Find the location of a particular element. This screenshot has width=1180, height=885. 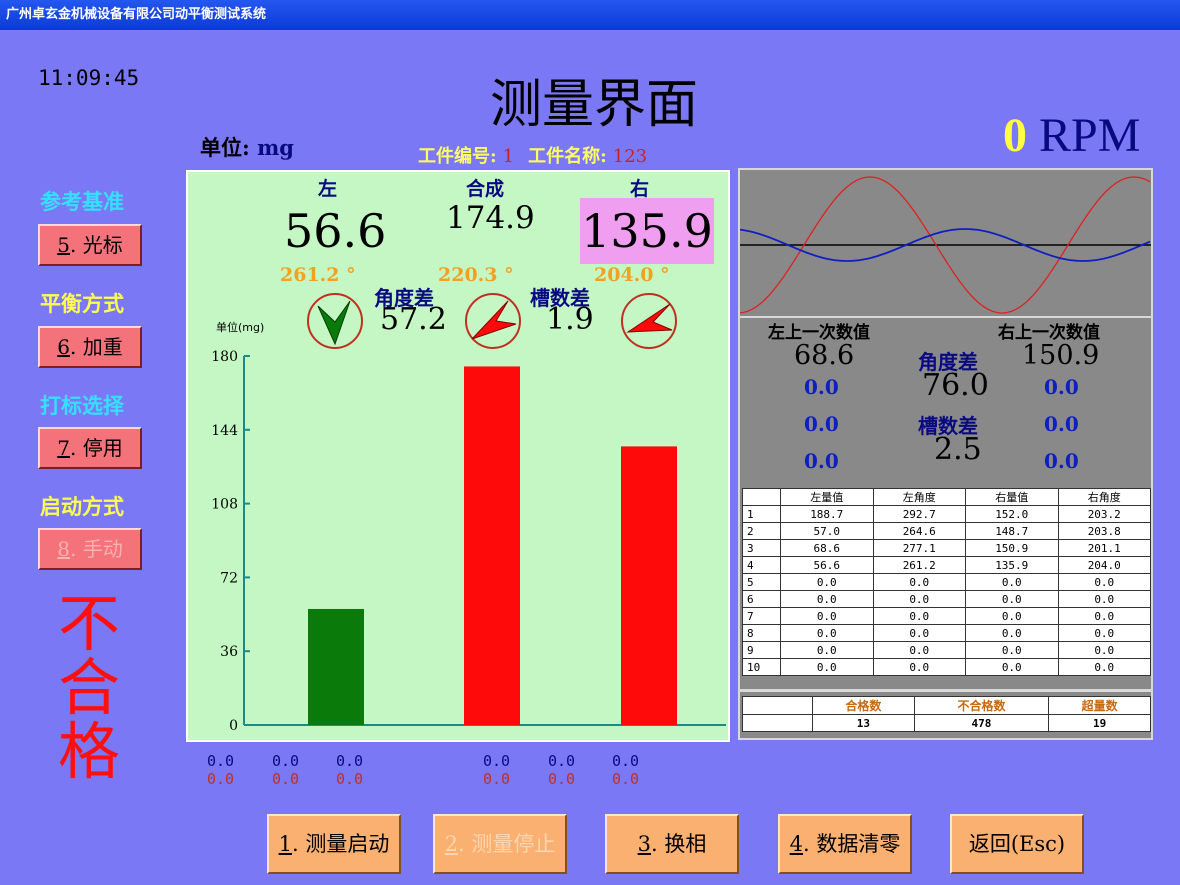

history-cell: 292.7 is located at coordinates (919, 514).